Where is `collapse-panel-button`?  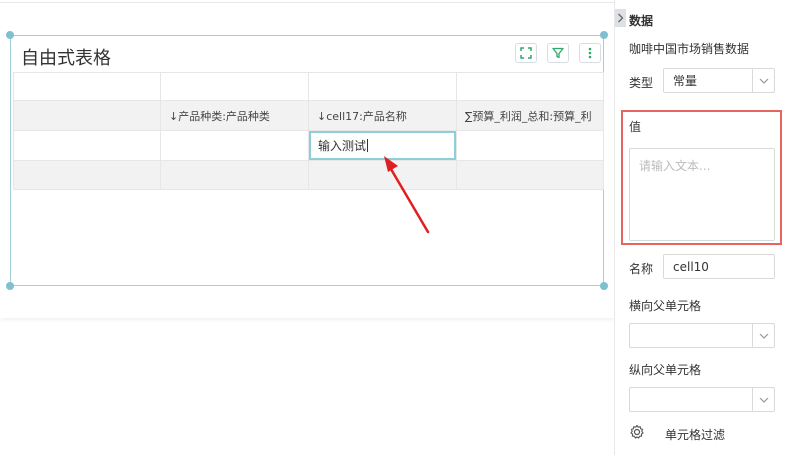
collapse-panel-button is located at coordinates (620, 18).